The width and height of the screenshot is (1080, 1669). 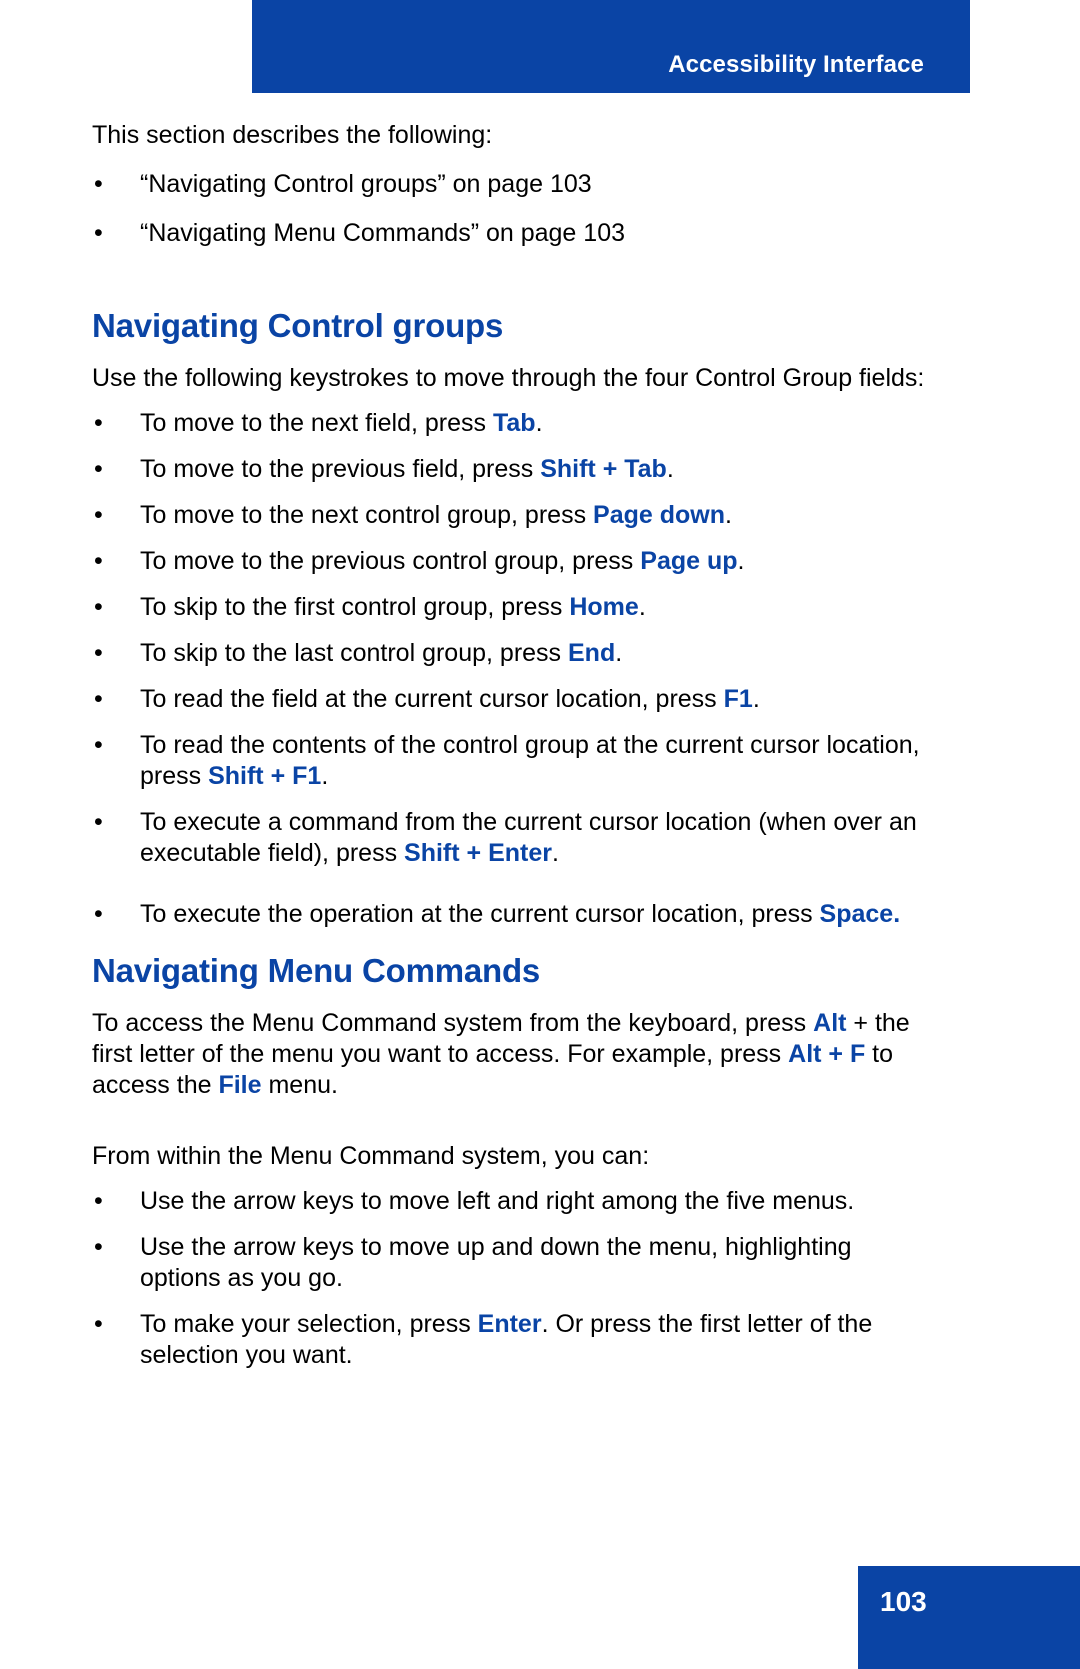 I want to click on key-label: Home, so click(x=604, y=607).